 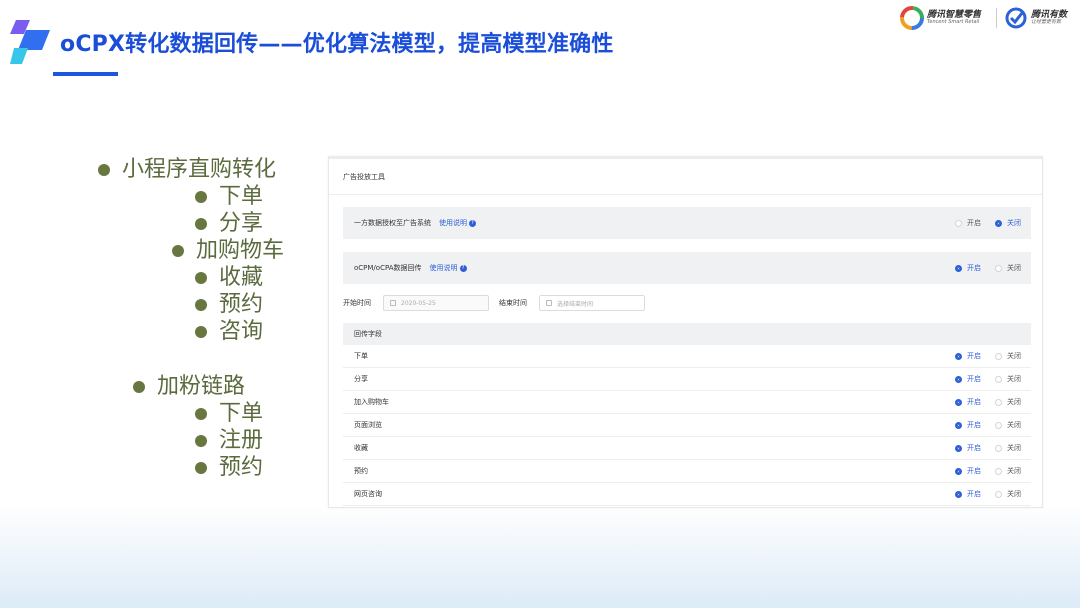 I want to click on brand-1-english: Tencent Smart Retail, so click(x=953, y=22).